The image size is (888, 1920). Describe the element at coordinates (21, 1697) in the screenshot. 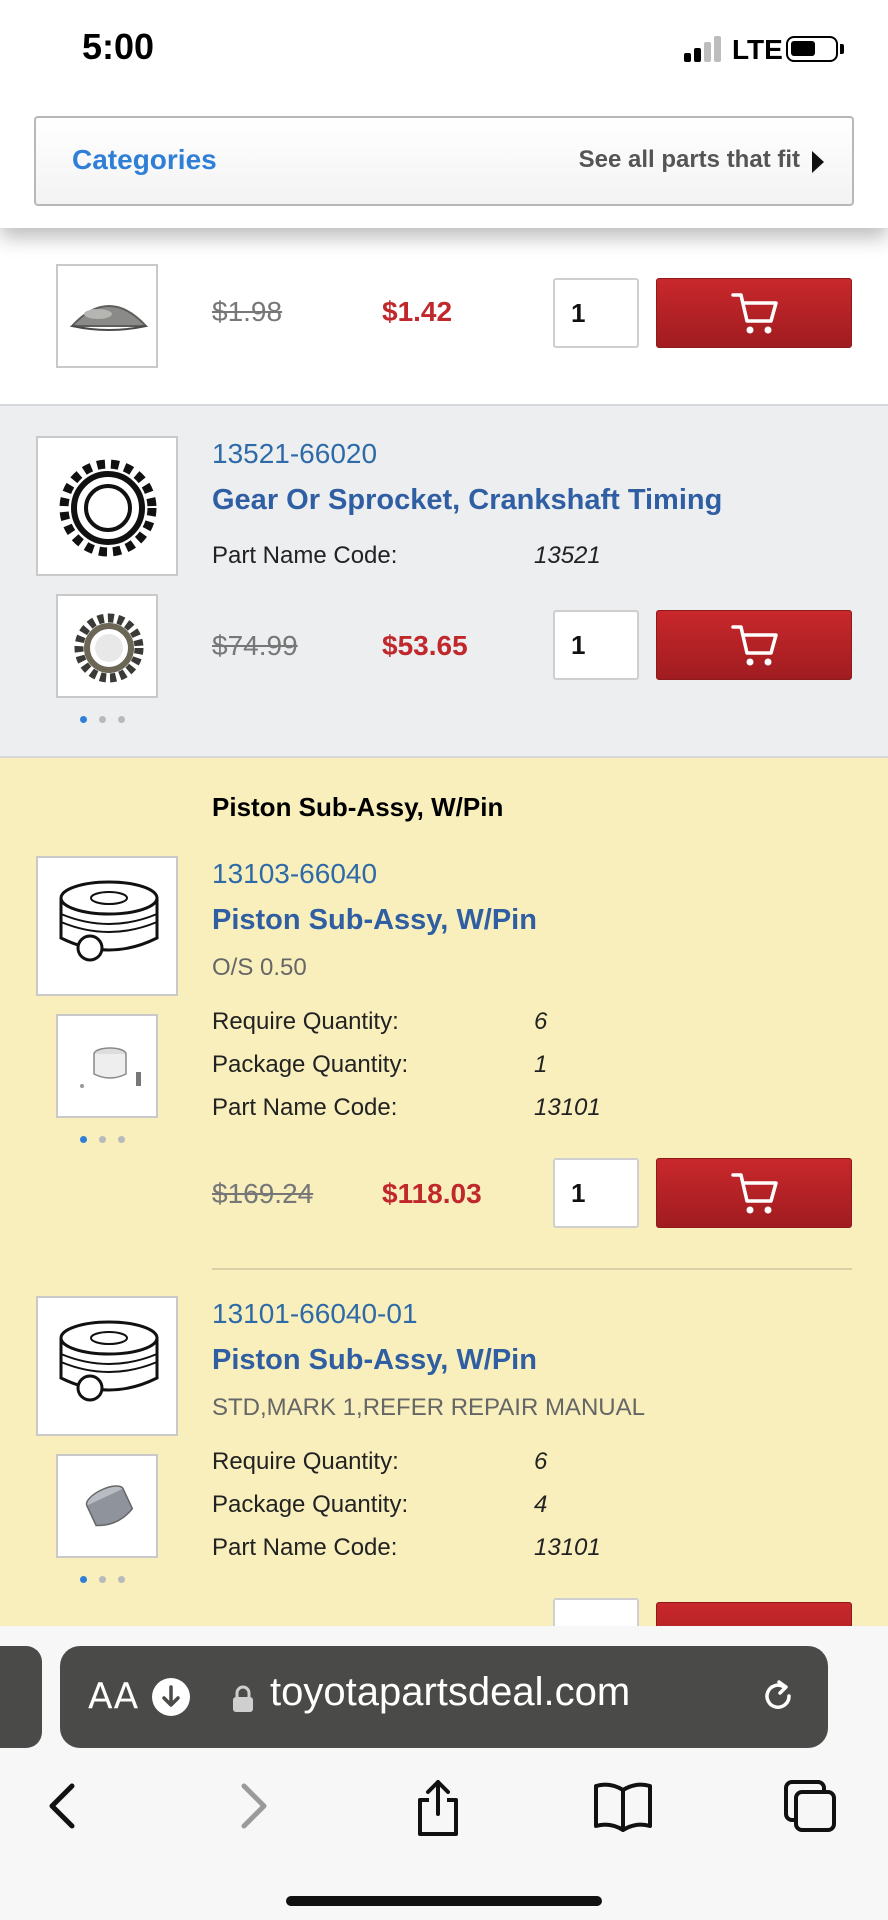

I see `previous-tab-peek` at that location.